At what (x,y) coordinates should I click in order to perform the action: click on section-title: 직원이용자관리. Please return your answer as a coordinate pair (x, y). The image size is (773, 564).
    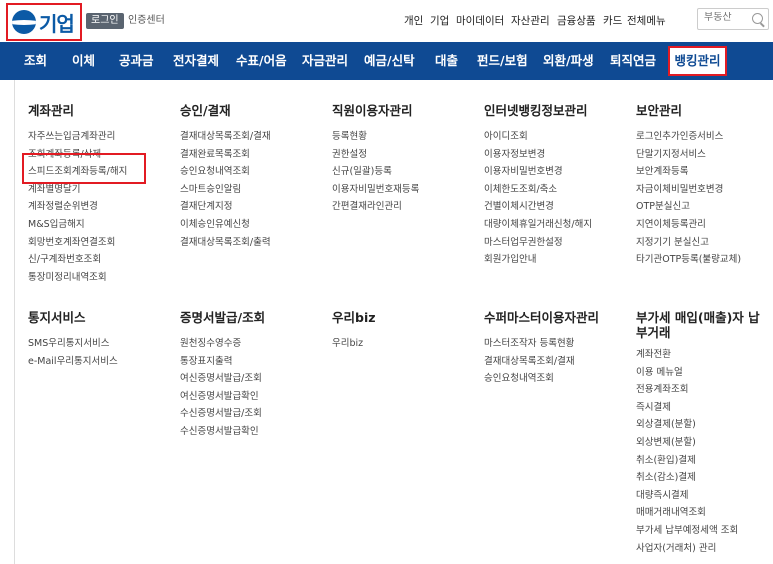
    Looking at the image, I should click on (372, 110).